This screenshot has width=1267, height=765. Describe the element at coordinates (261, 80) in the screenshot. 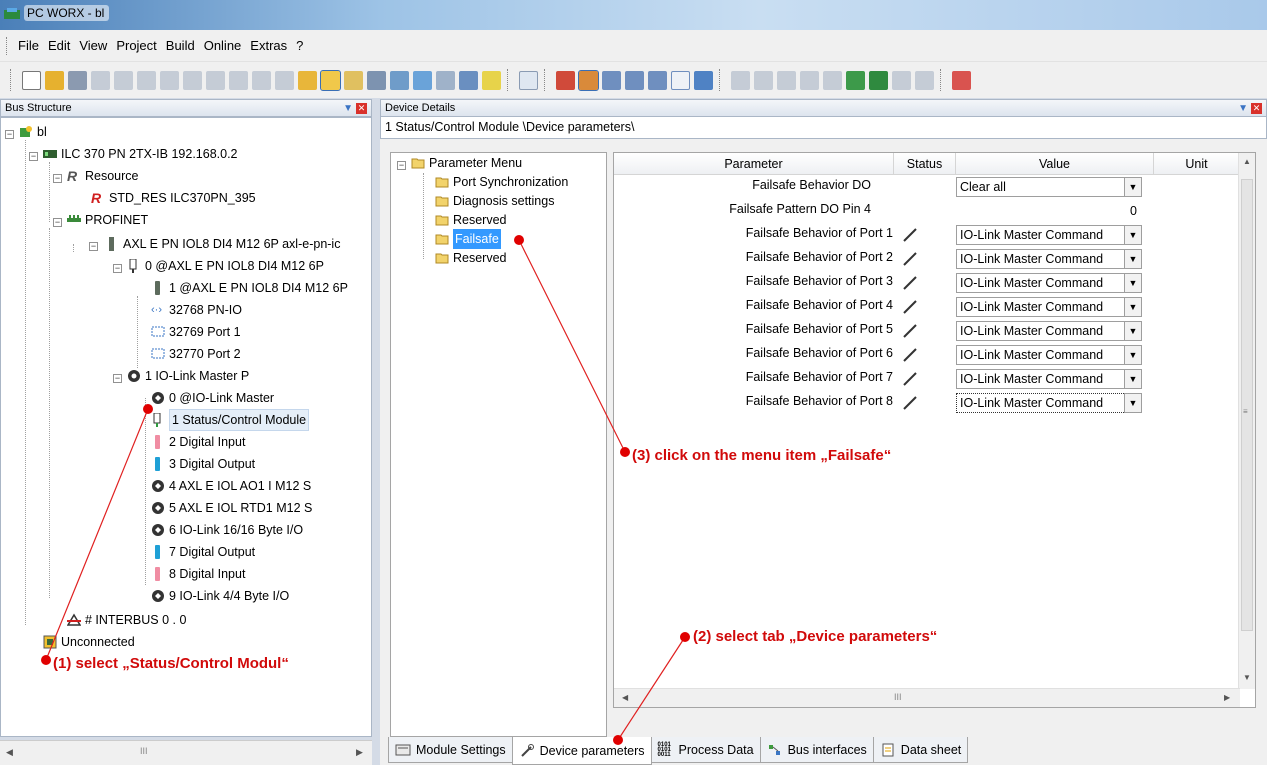

I see `zoom-in-icon` at that location.